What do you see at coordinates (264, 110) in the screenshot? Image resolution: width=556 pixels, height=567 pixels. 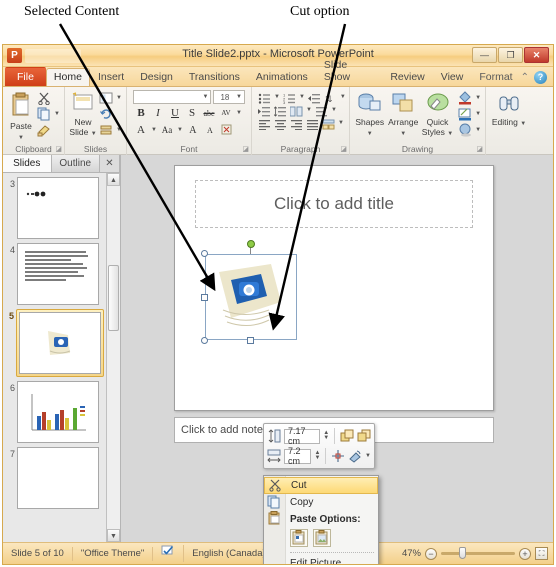 I see `increase-indent-icon` at bounding box center [264, 110].